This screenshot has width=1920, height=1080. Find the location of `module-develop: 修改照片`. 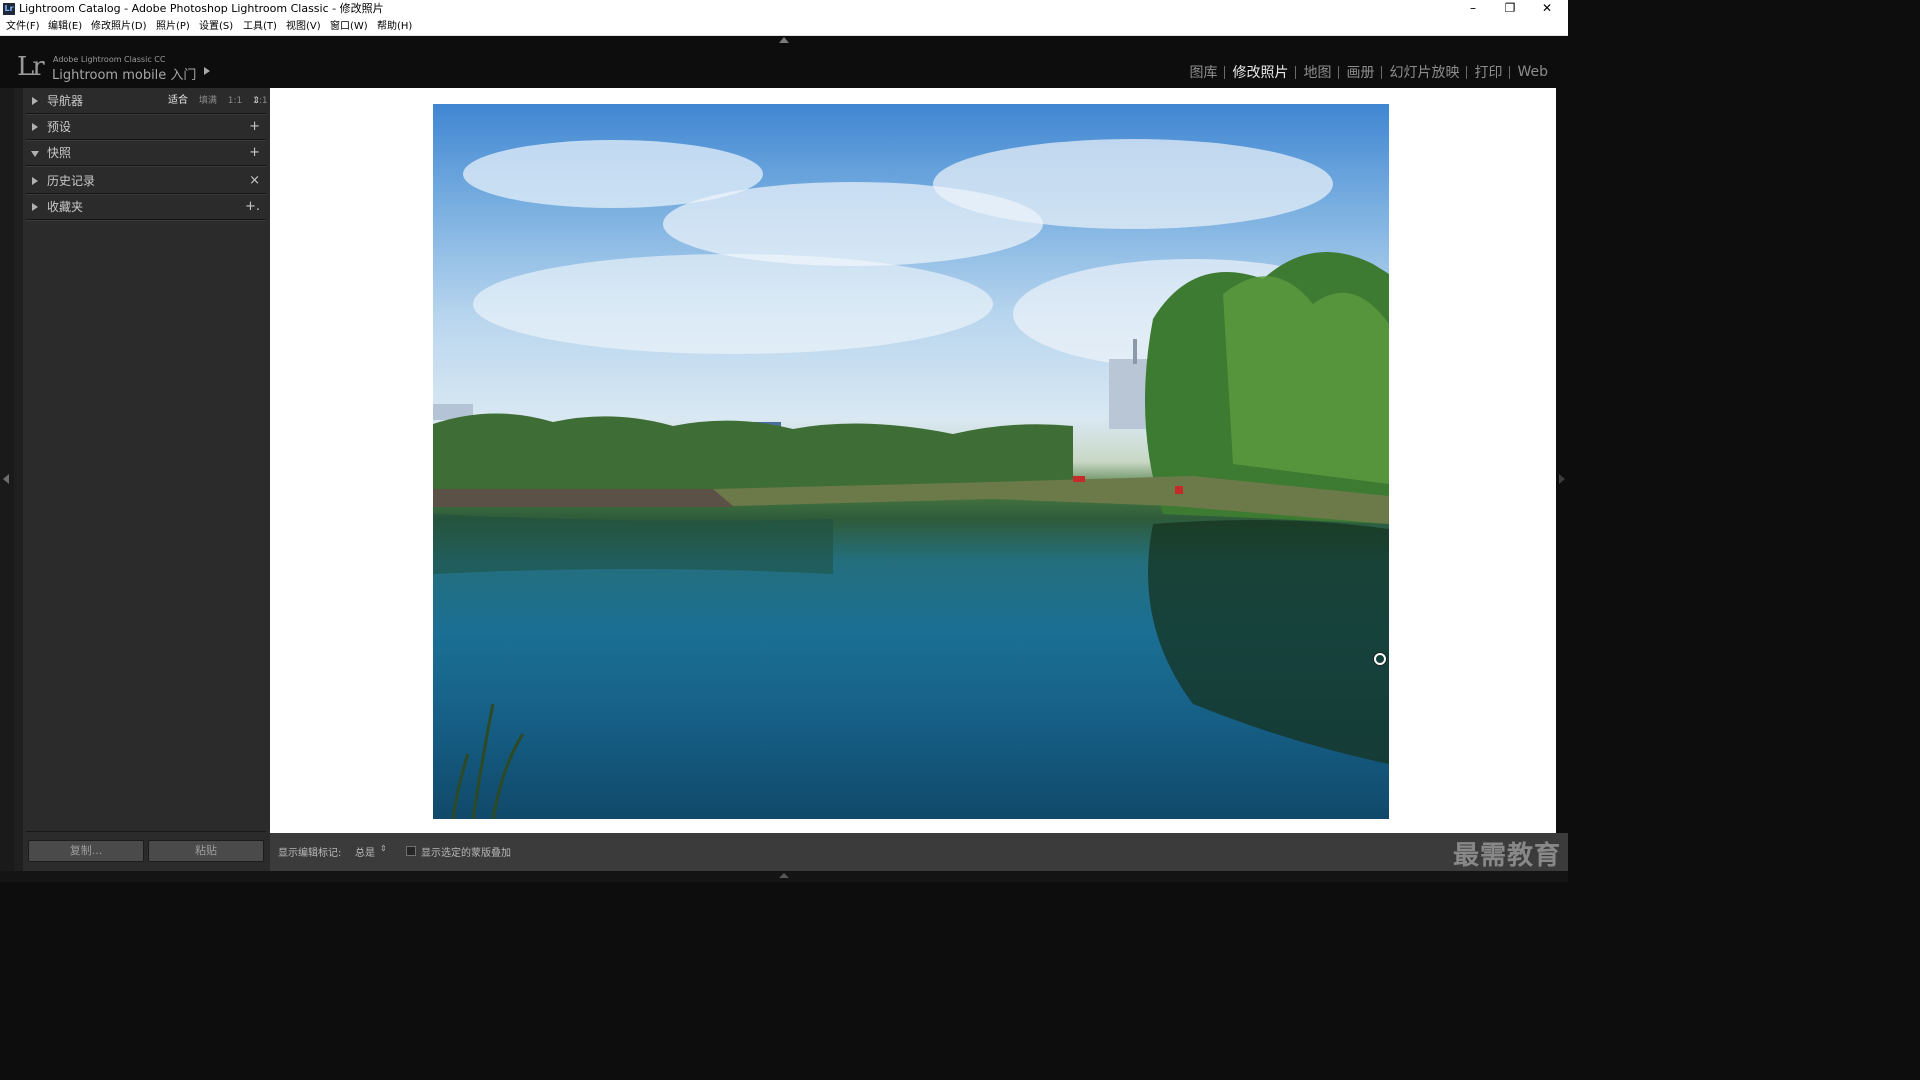

module-develop: 修改照片 is located at coordinates (1260, 72).